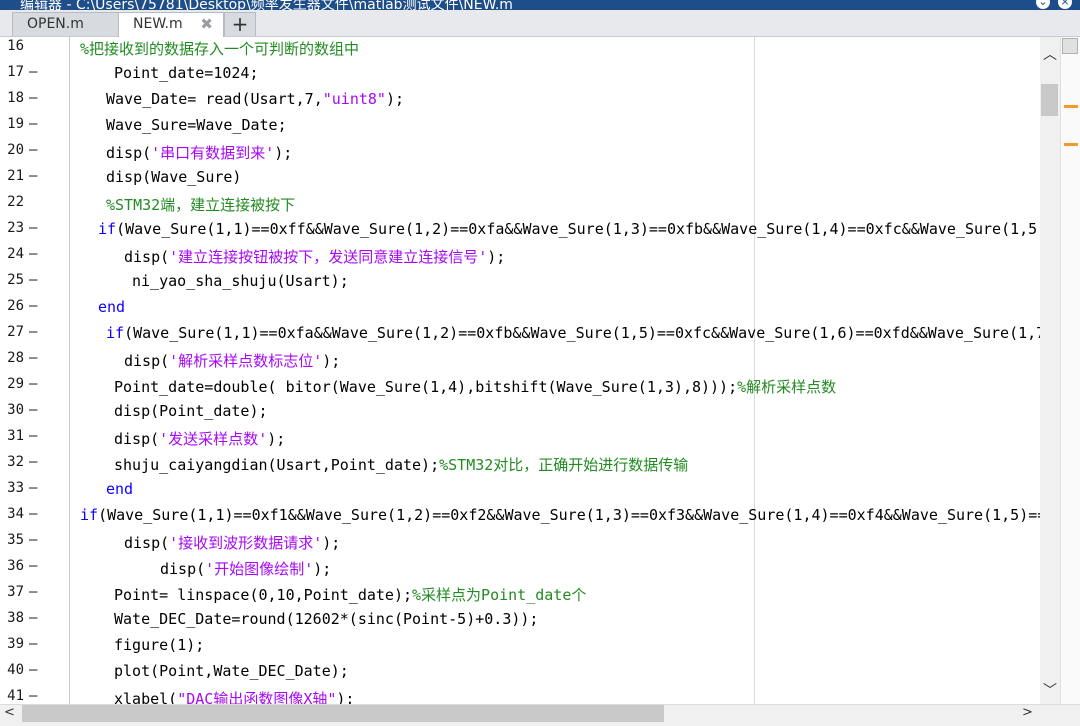 The image size is (1080, 726). What do you see at coordinates (14, 124) in the screenshot?
I see `line-number: 19` at bounding box center [14, 124].